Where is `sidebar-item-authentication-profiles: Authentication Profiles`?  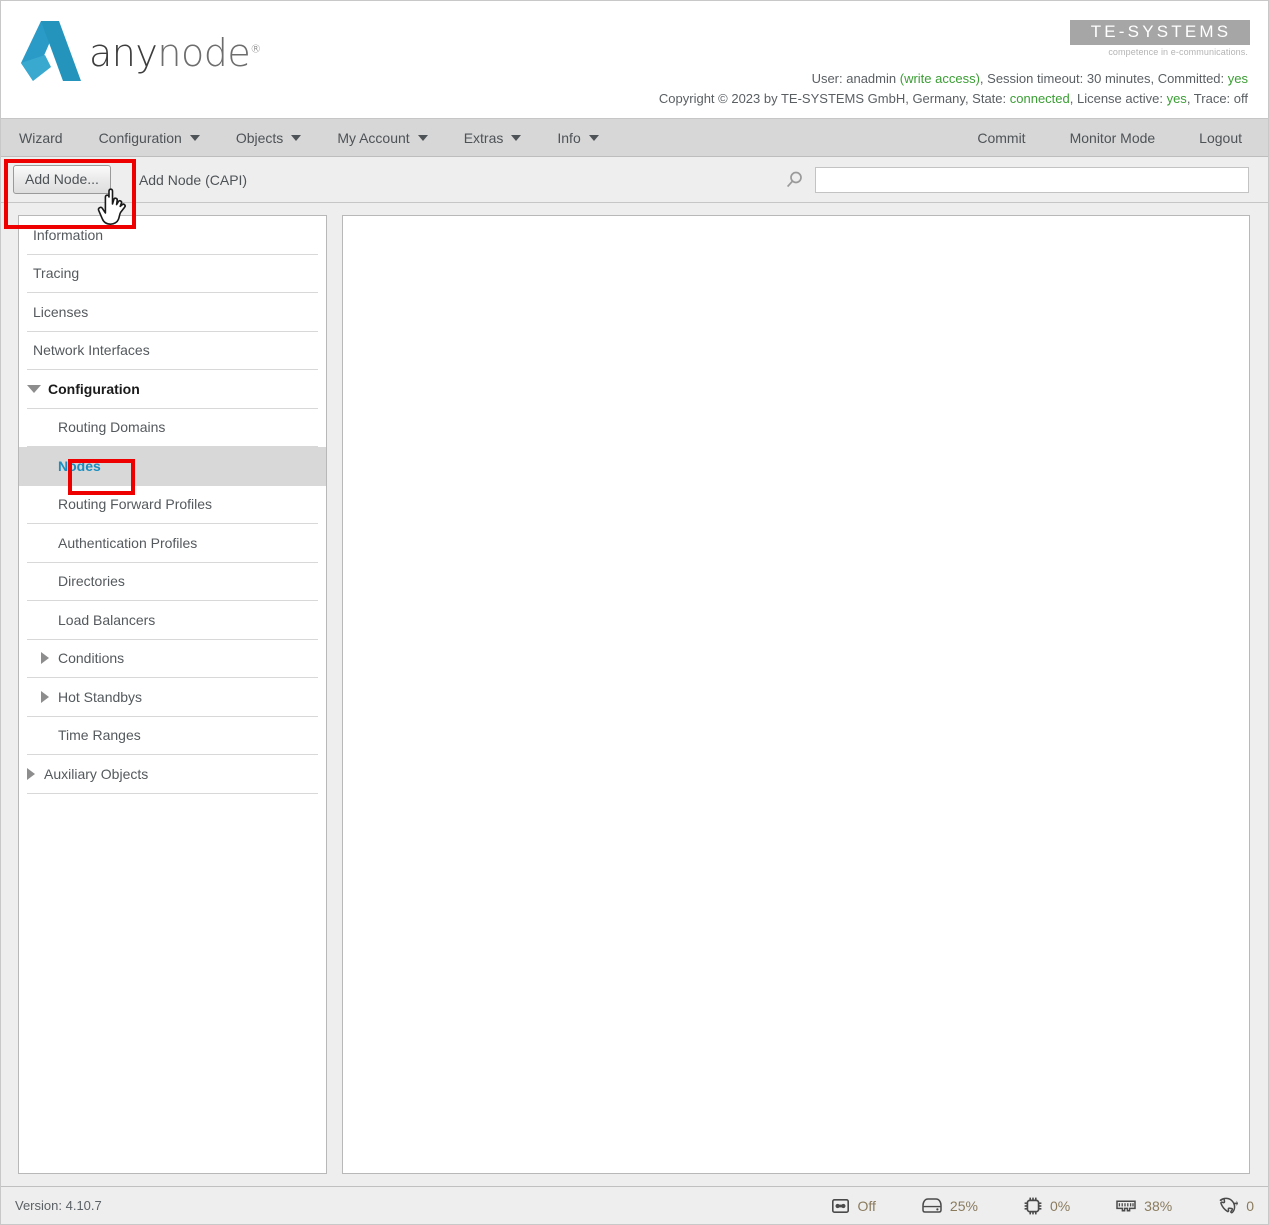 sidebar-item-authentication-profiles: Authentication Profiles is located at coordinates (172, 543).